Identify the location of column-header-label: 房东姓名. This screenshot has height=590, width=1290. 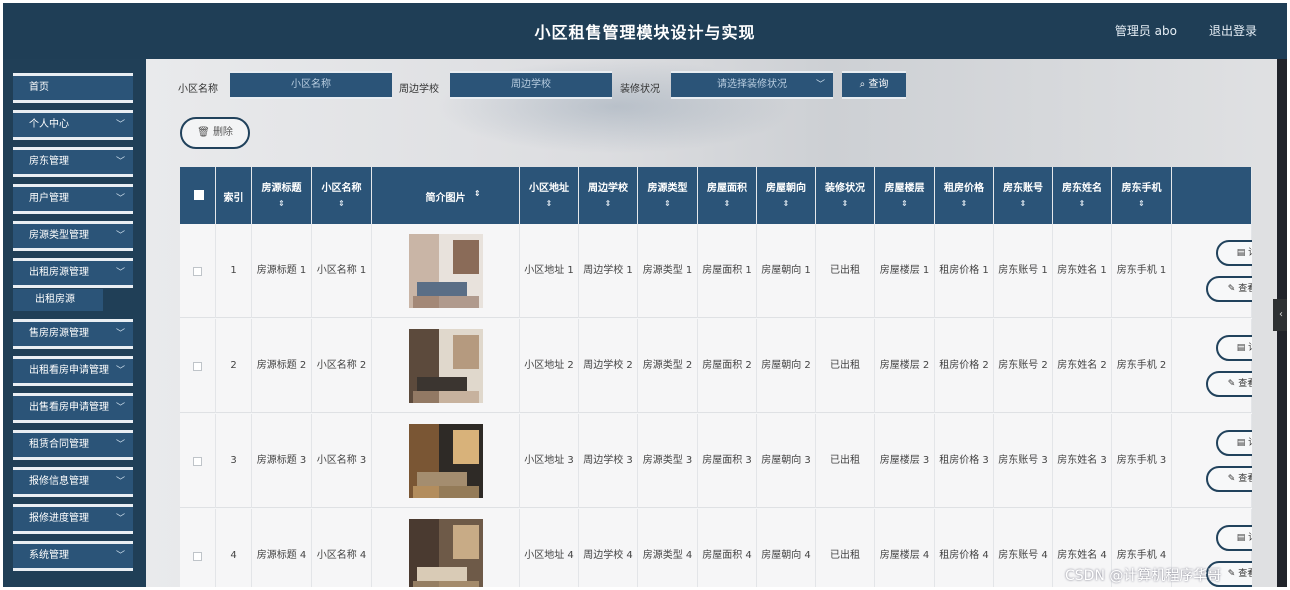
(1082, 188).